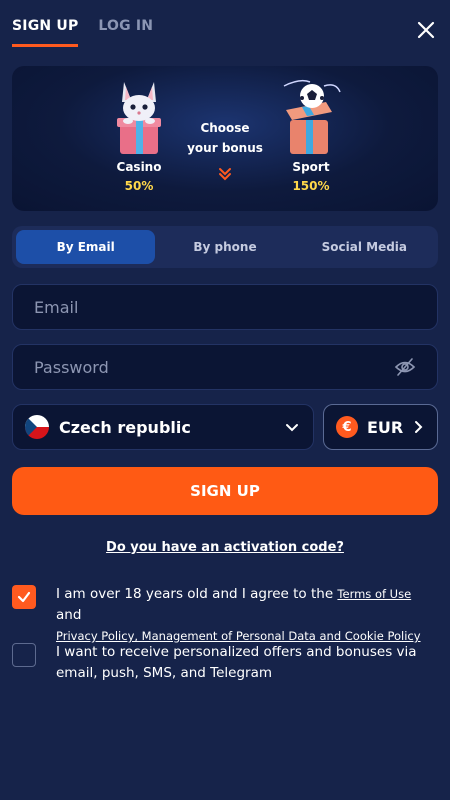 Image resolution: width=450 pixels, height=800 pixels. Describe the element at coordinates (225, 148) in the screenshot. I see `choose-line-2: your bonus` at that location.